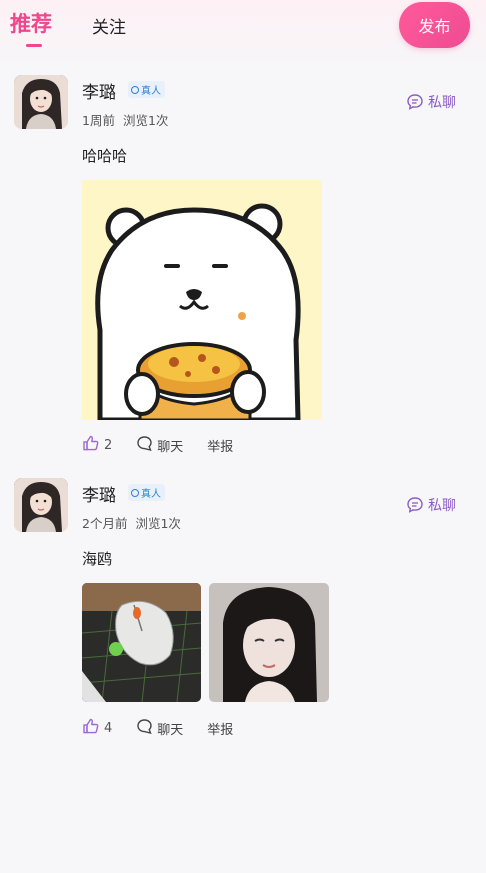 The height and width of the screenshot is (873, 486). Describe the element at coordinates (131, 522) in the screenshot. I see `post-meta: 2个月前 浏览1次` at that location.